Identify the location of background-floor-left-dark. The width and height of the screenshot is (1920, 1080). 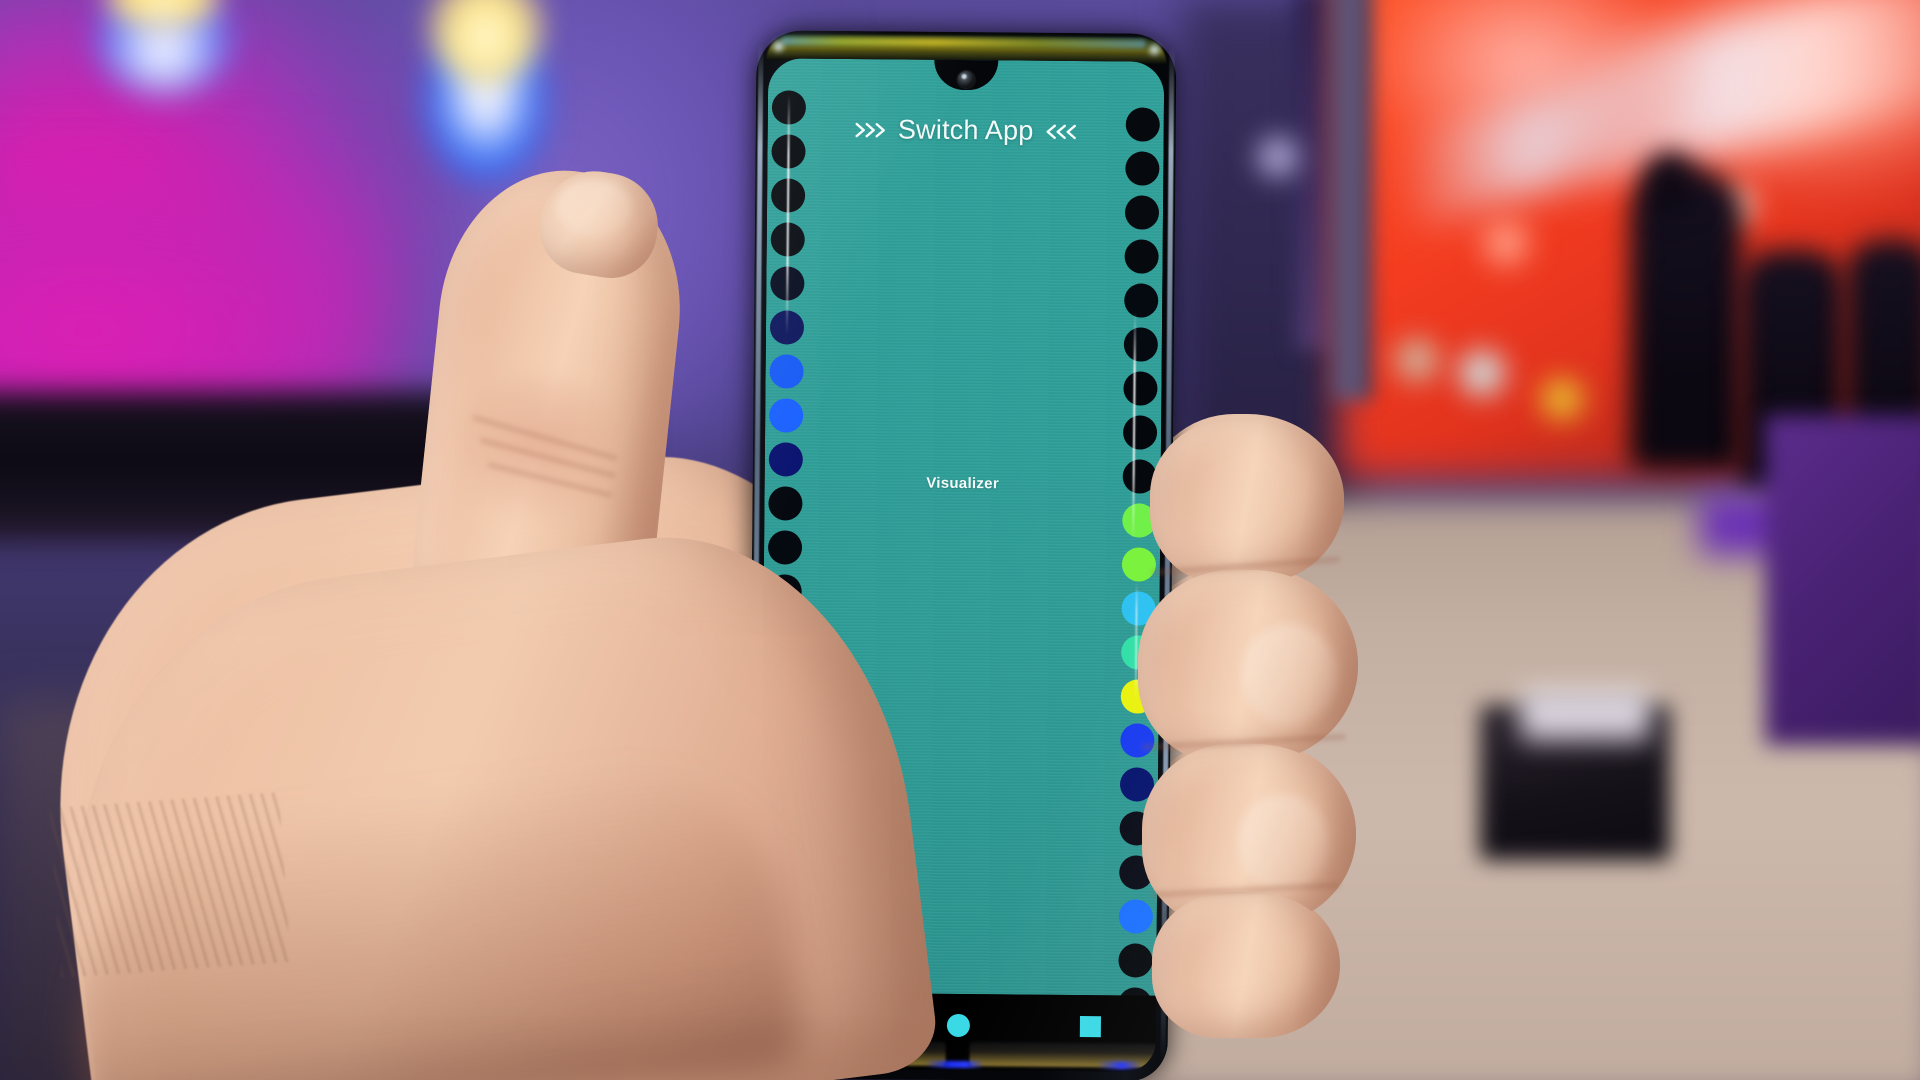
(350, 890).